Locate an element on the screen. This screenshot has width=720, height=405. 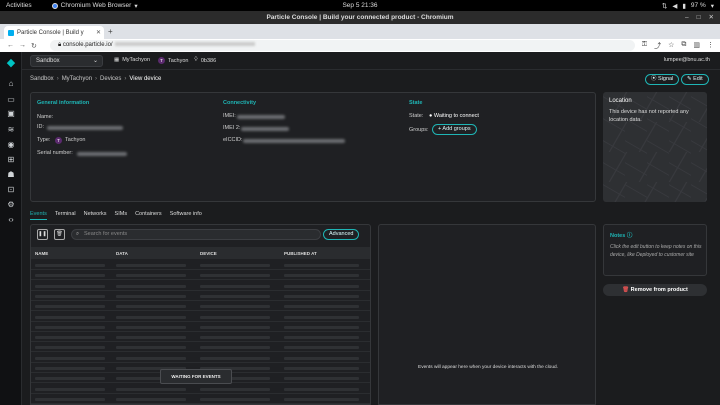
pause-icon: ❚❚ is located at coordinates (42, 234).